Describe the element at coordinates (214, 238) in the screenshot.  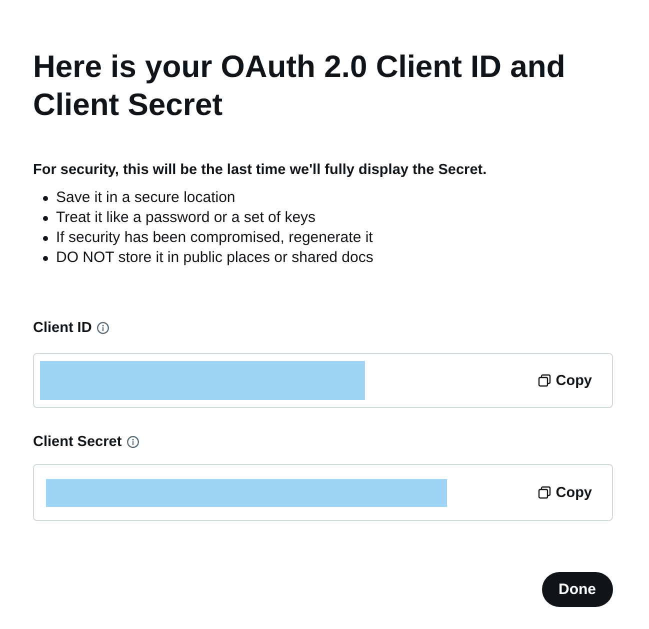
I see `tip-text: If security has been compromised, regenerate it` at that location.